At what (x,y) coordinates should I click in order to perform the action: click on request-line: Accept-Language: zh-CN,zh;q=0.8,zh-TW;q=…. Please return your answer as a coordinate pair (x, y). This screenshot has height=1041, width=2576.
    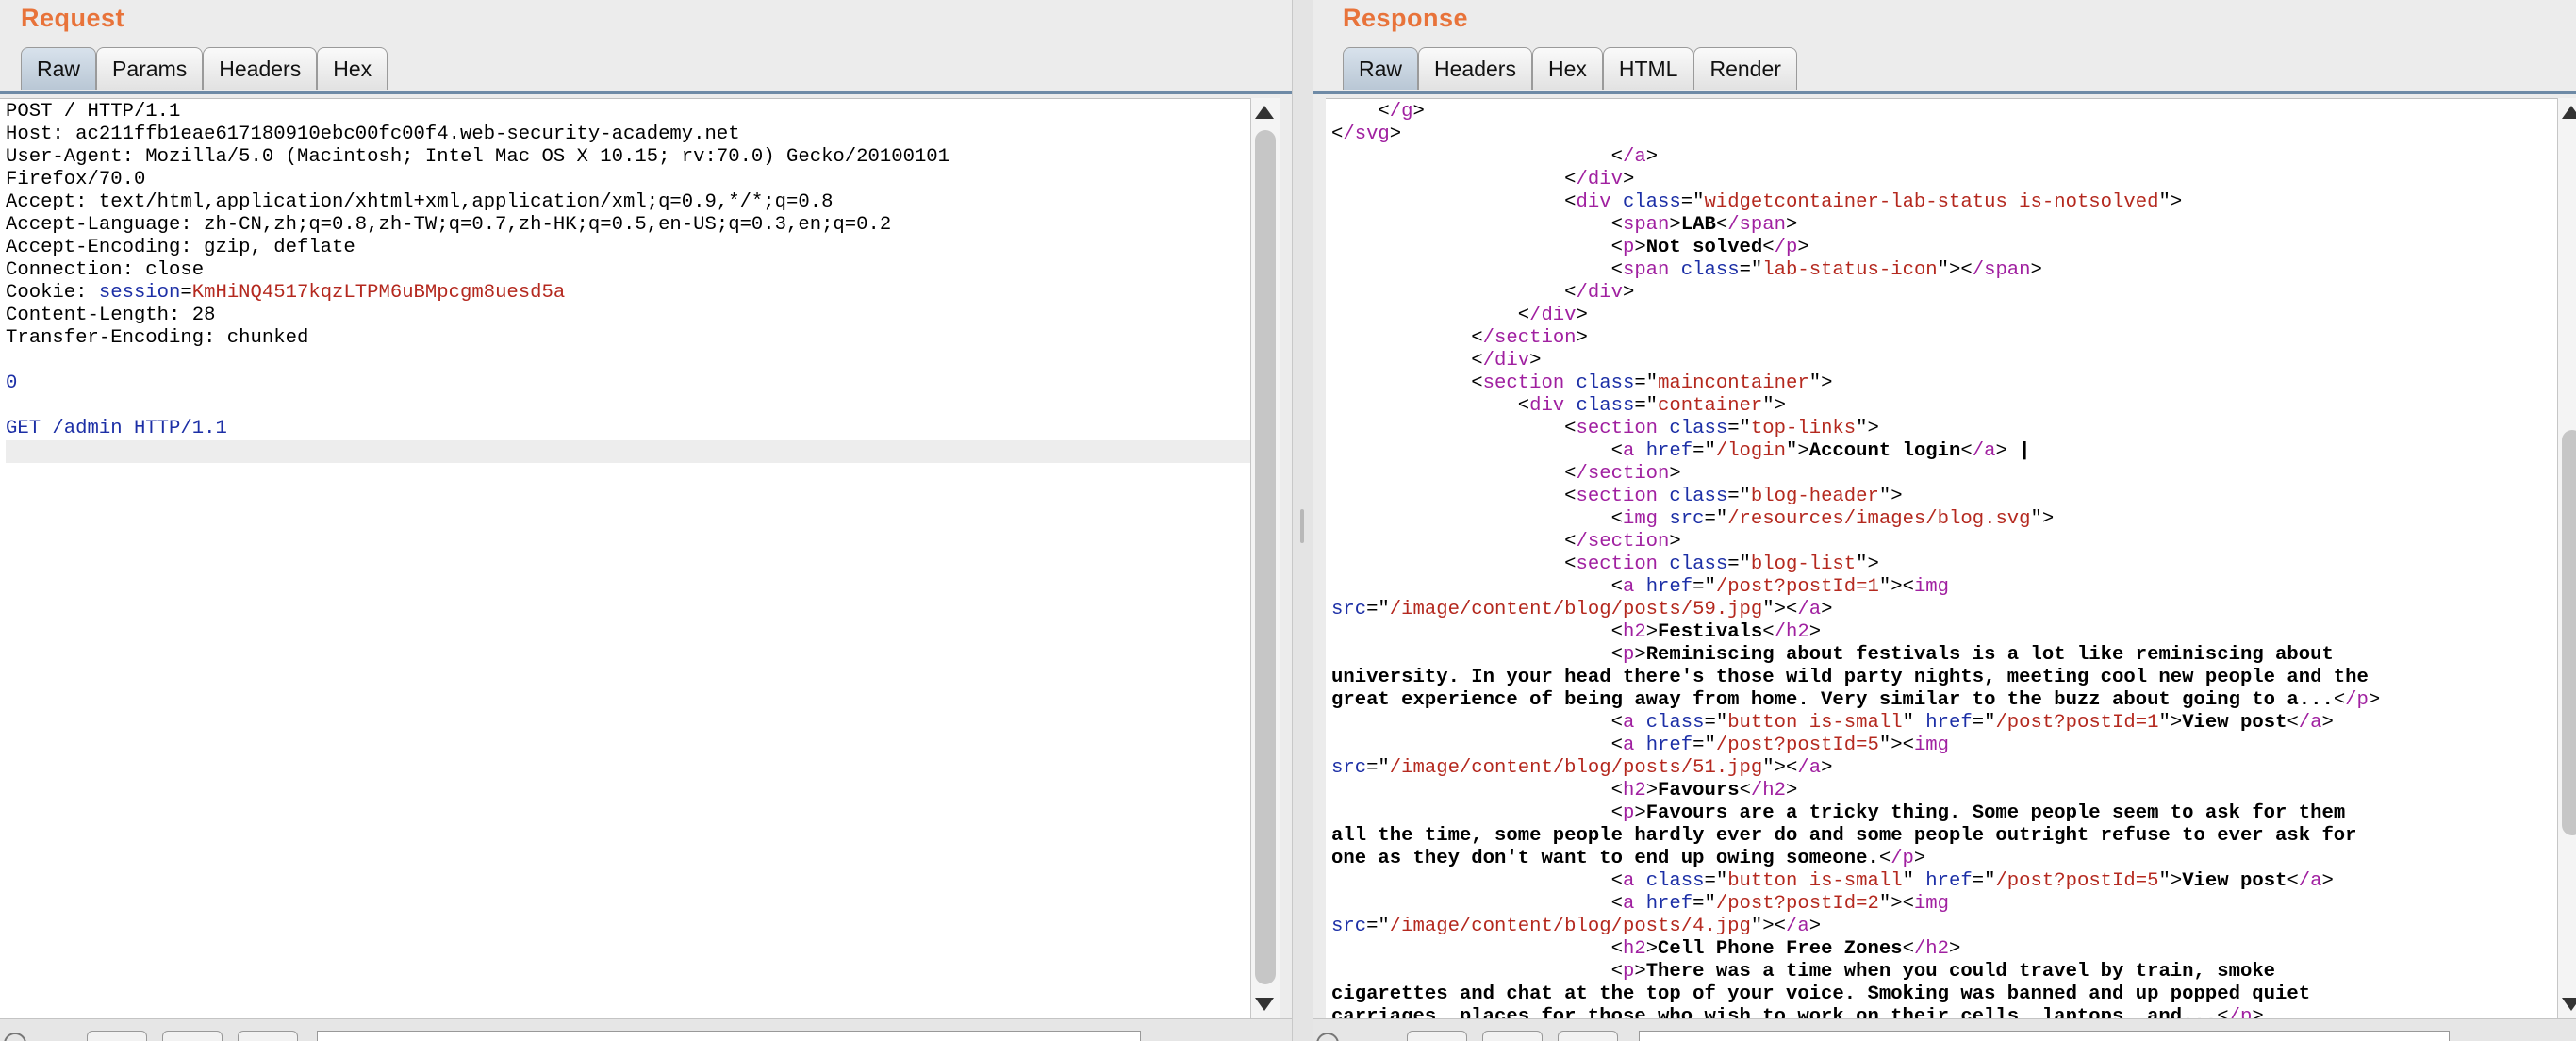
    Looking at the image, I should click on (449, 225).